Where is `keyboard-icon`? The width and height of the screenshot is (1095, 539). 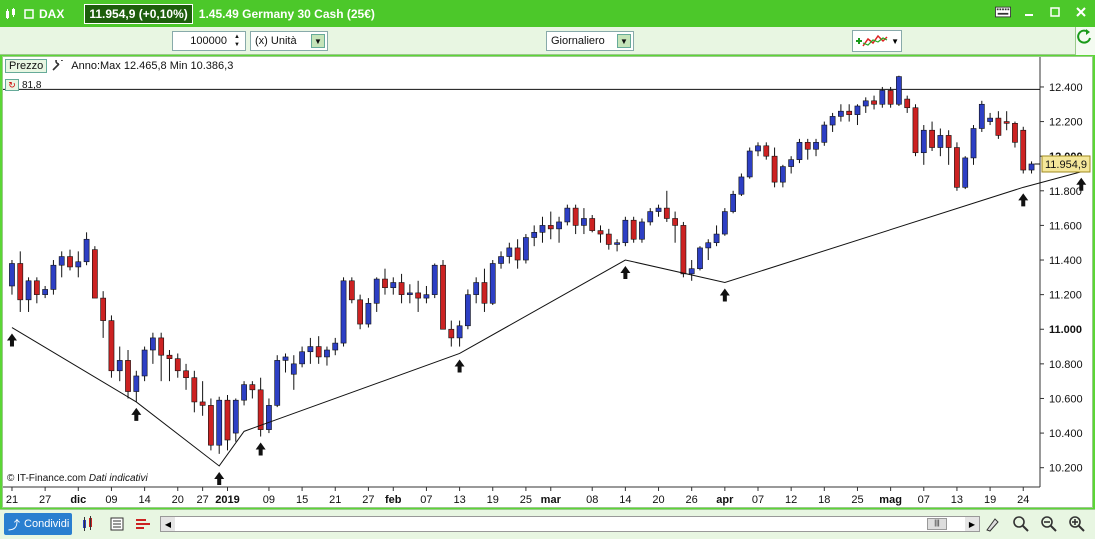
keyboard-icon is located at coordinates (1003, 12).